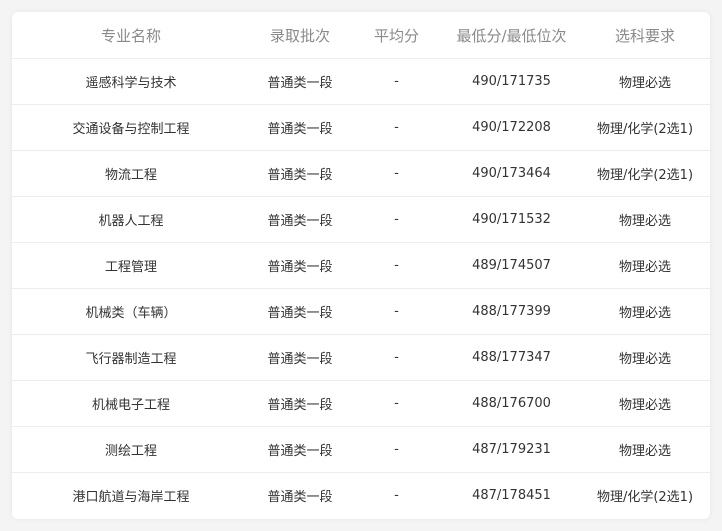 Image resolution: width=722 pixels, height=531 pixels. I want to click on header-average-score: 平均分, so click(396, 35).